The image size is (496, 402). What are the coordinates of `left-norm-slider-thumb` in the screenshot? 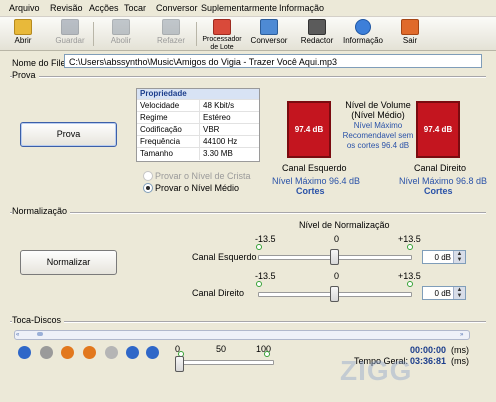 It's located at (334, 257).